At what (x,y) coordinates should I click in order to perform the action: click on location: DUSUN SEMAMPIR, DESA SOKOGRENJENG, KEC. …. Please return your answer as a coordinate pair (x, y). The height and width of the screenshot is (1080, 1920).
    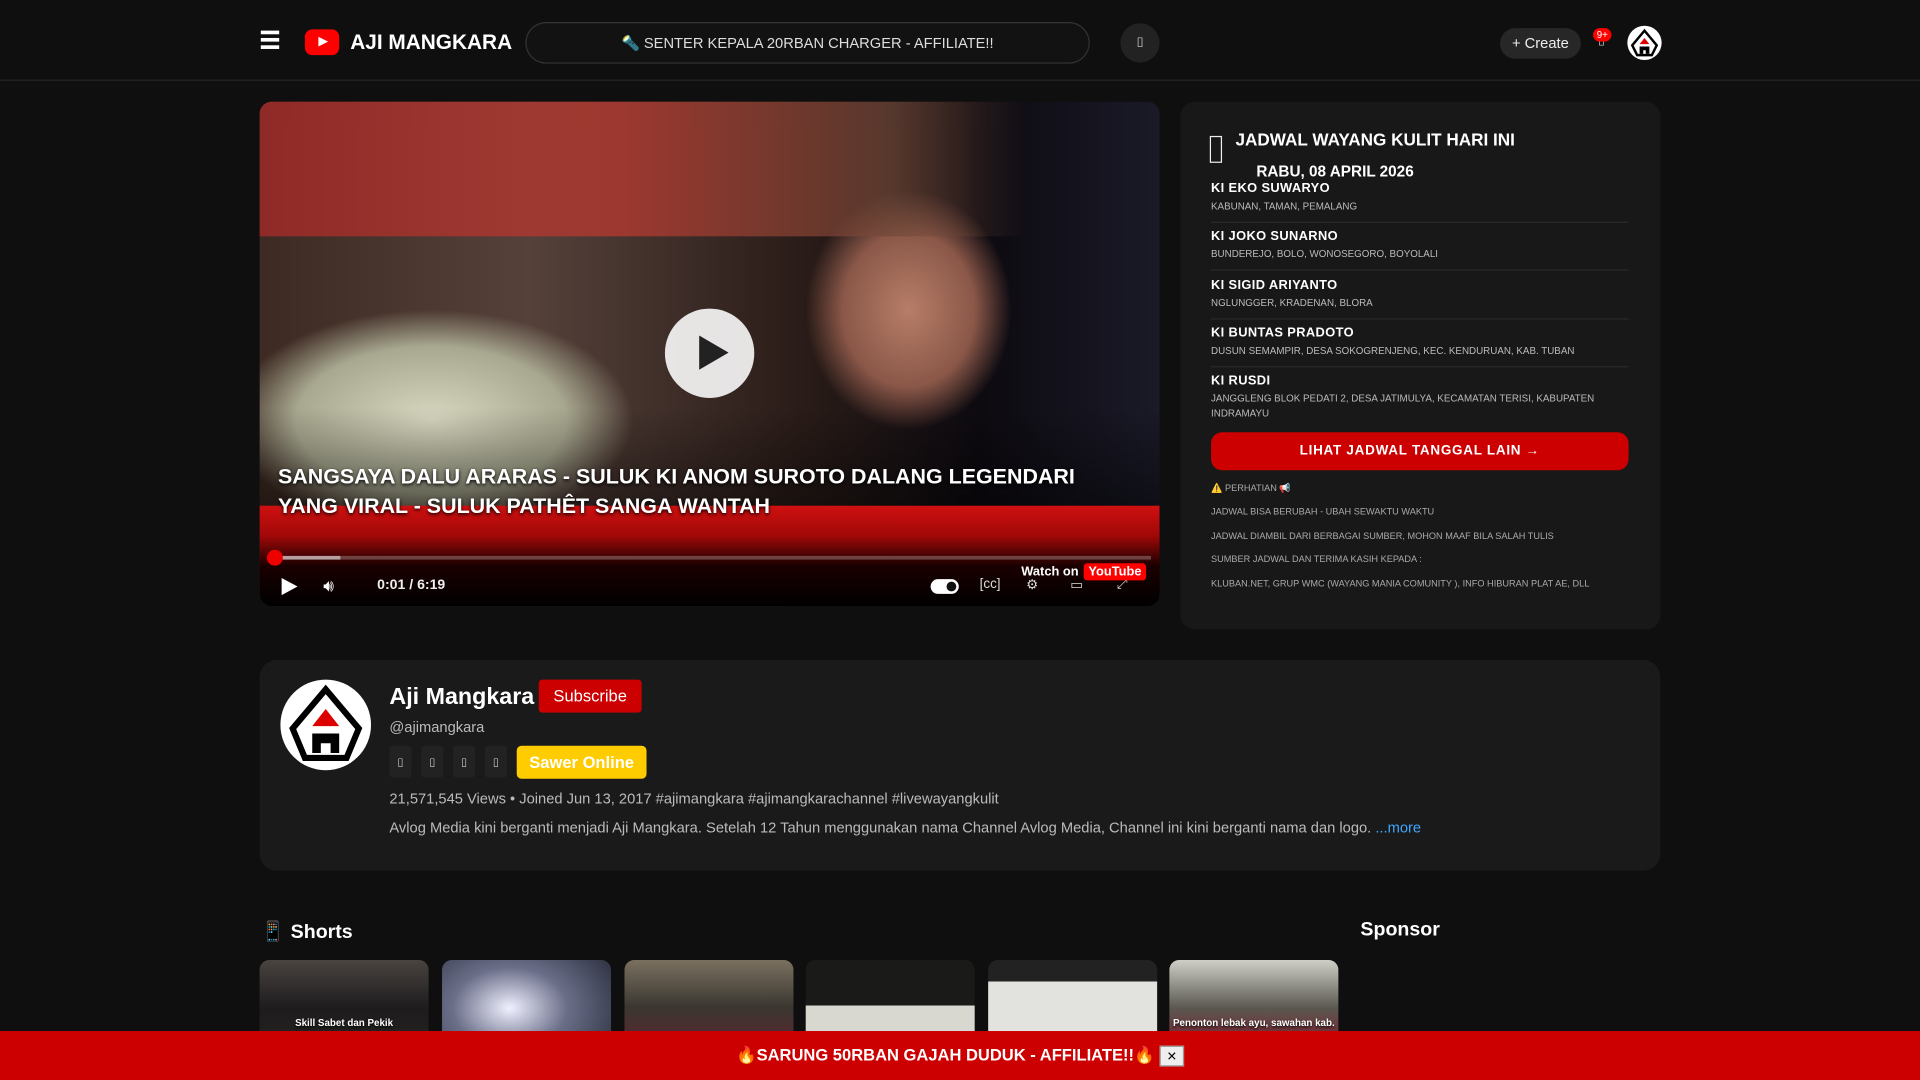
    Looking at the image, I should click on (1393, 351).